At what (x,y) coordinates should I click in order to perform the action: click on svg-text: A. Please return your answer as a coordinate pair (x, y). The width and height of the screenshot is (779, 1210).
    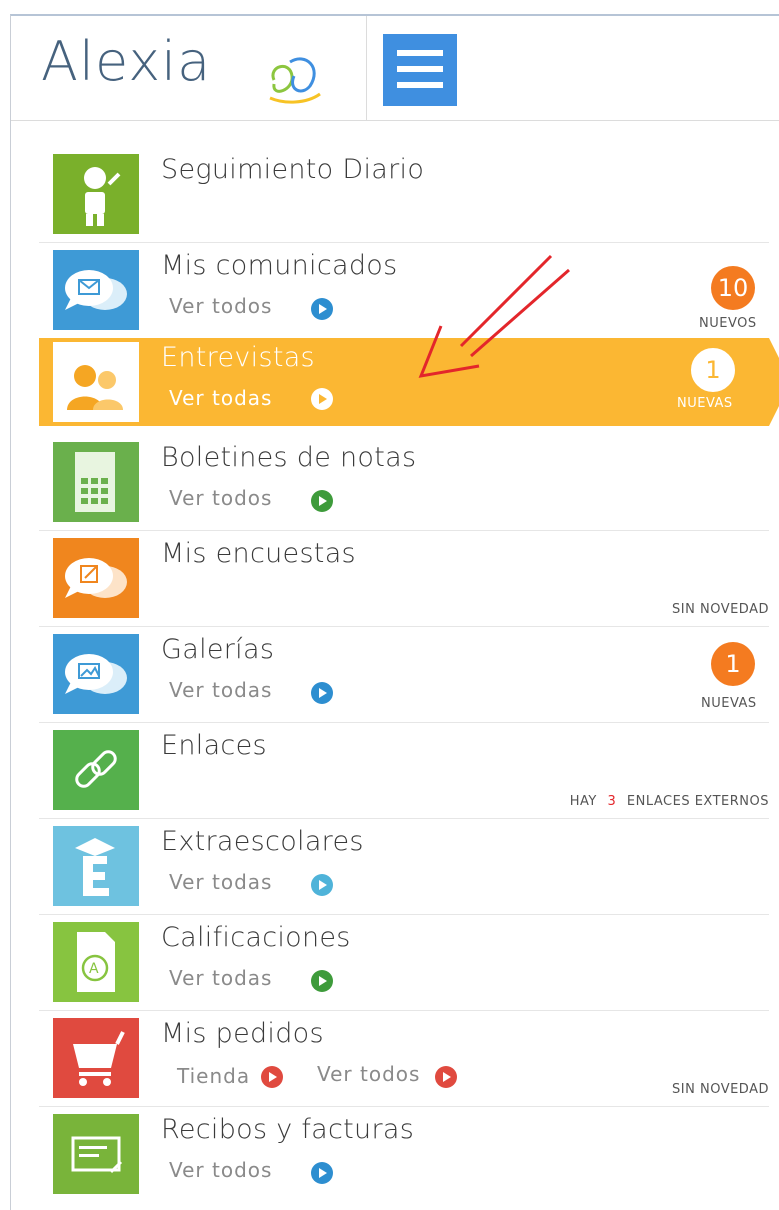
    Looking at the image, I should click on (94, 969).